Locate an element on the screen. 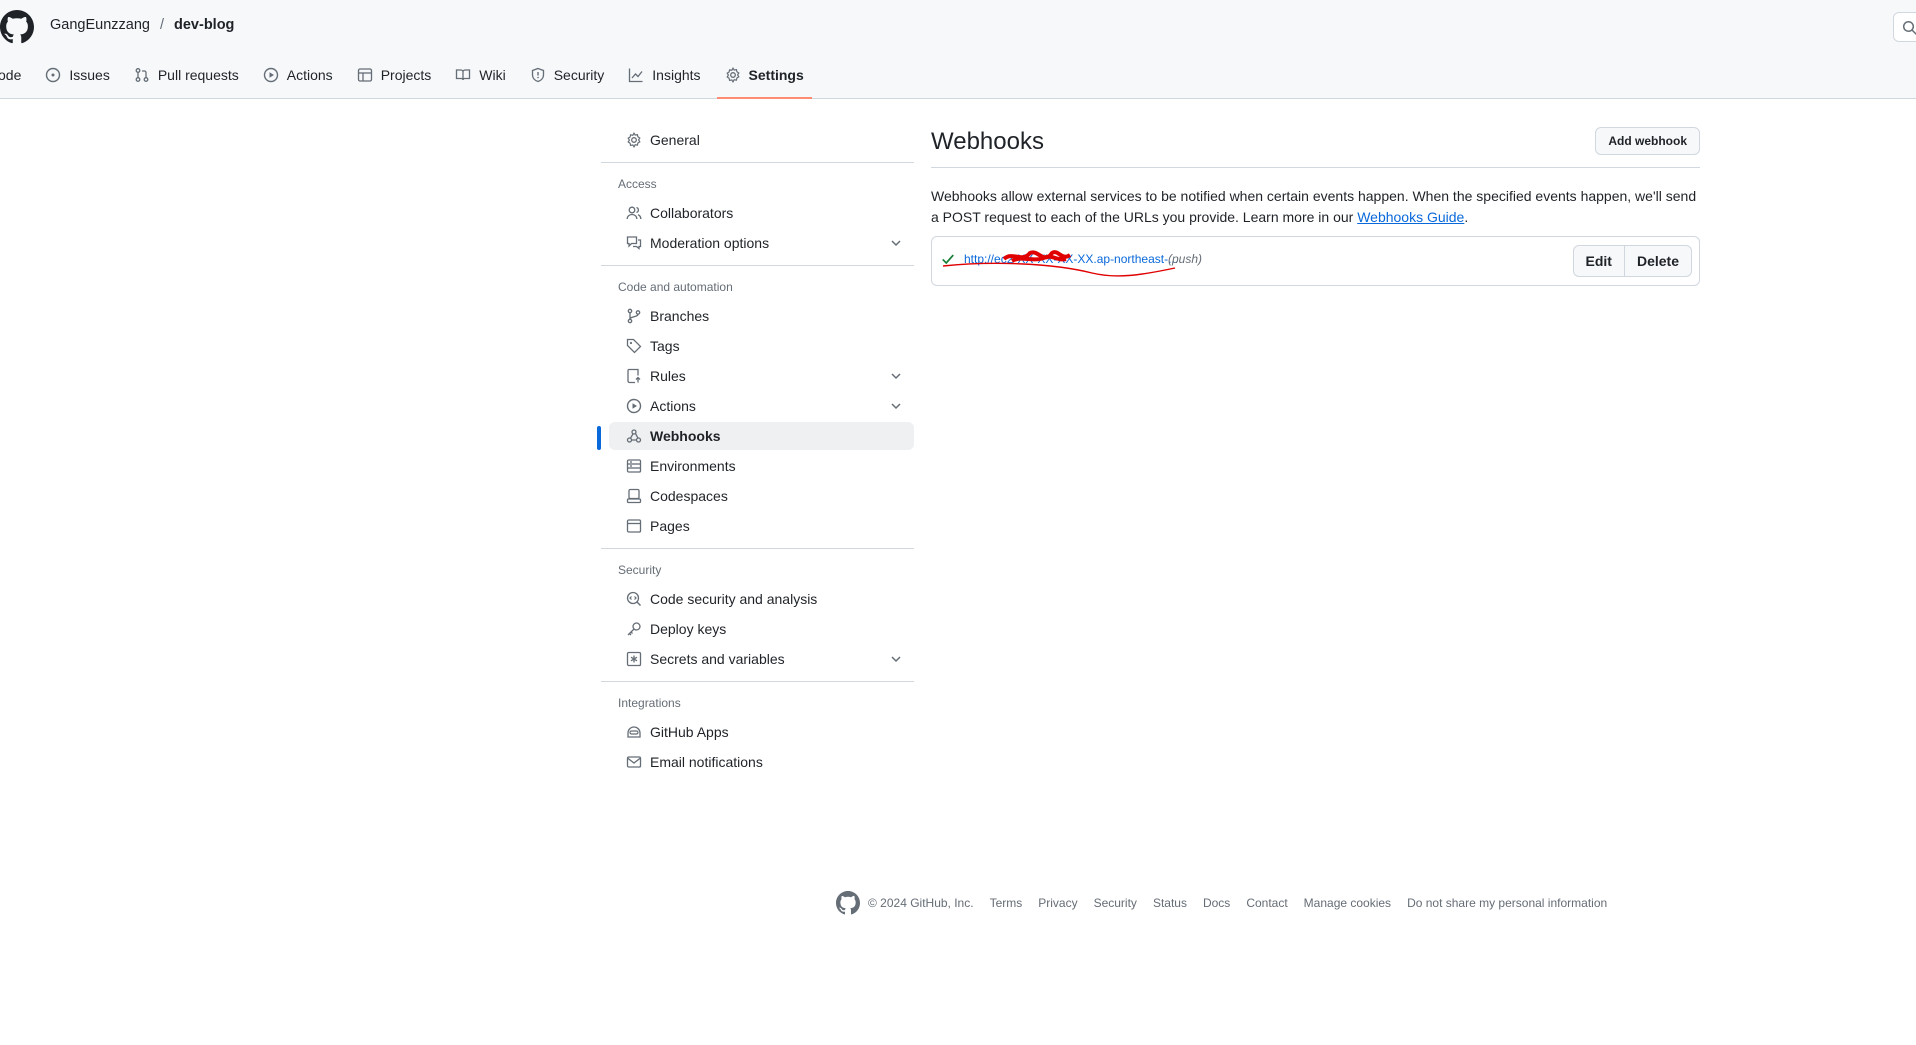 The width and height of the screenshot is (1916, 1045). sidebar-item-email-notifications: Email notifications is located at coordinates (761, 762).